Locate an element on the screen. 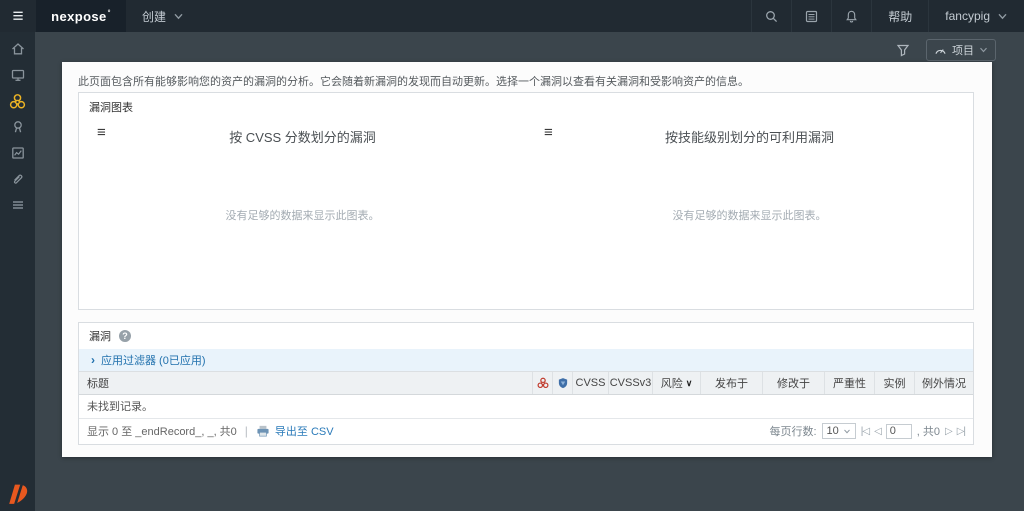 Image resolution: width=1024 pixels, height=511 pixels. sidebar-item-home is located at coordinates (17, 49).